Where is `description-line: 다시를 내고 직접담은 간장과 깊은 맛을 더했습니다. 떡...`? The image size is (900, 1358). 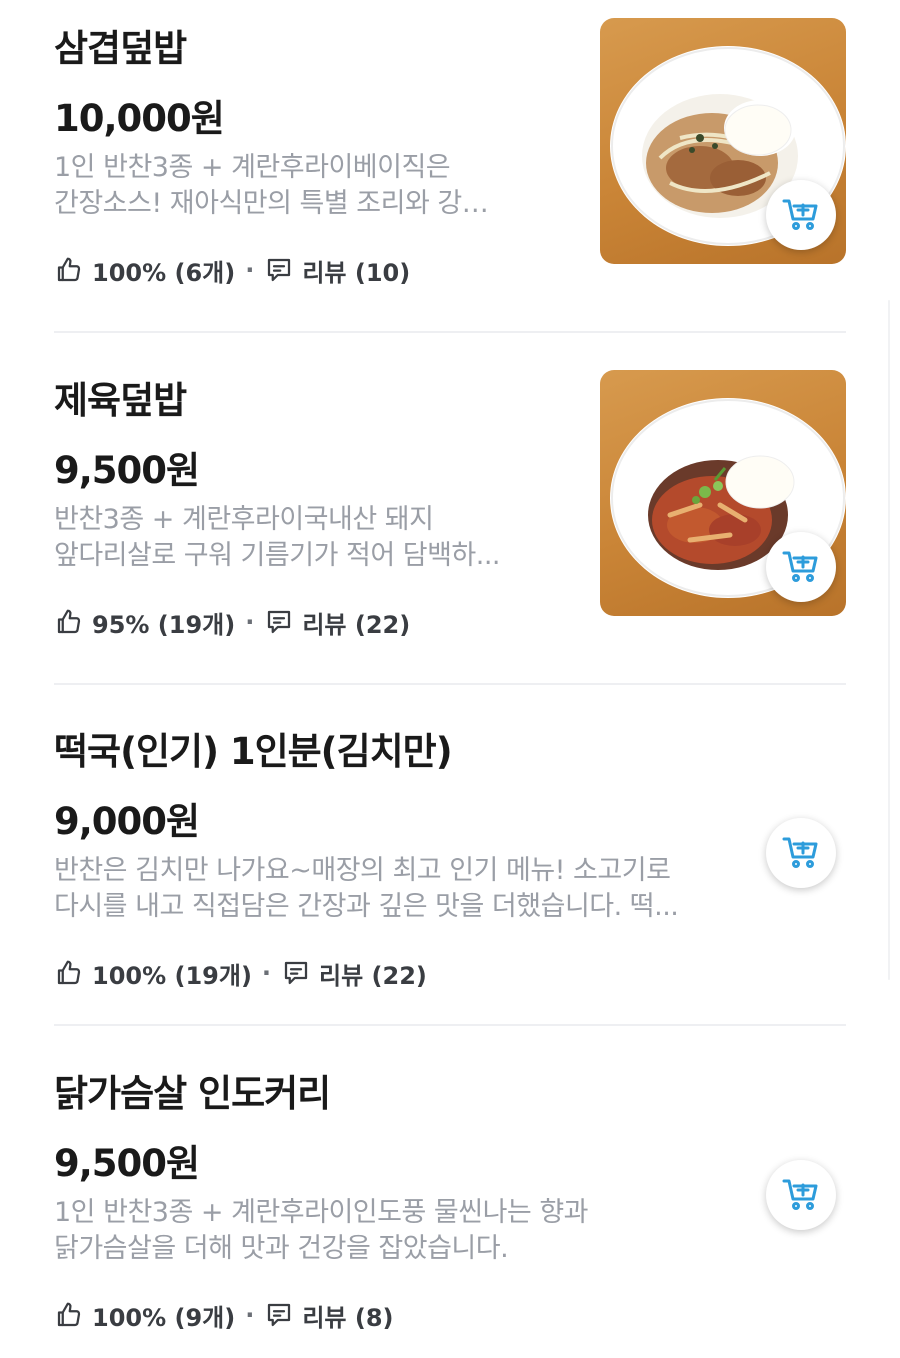
description-line: 다시를 내고 직접담은 간장과 깊은 맛을 더했습니다. 떡... is located at coordinates (366, 906).